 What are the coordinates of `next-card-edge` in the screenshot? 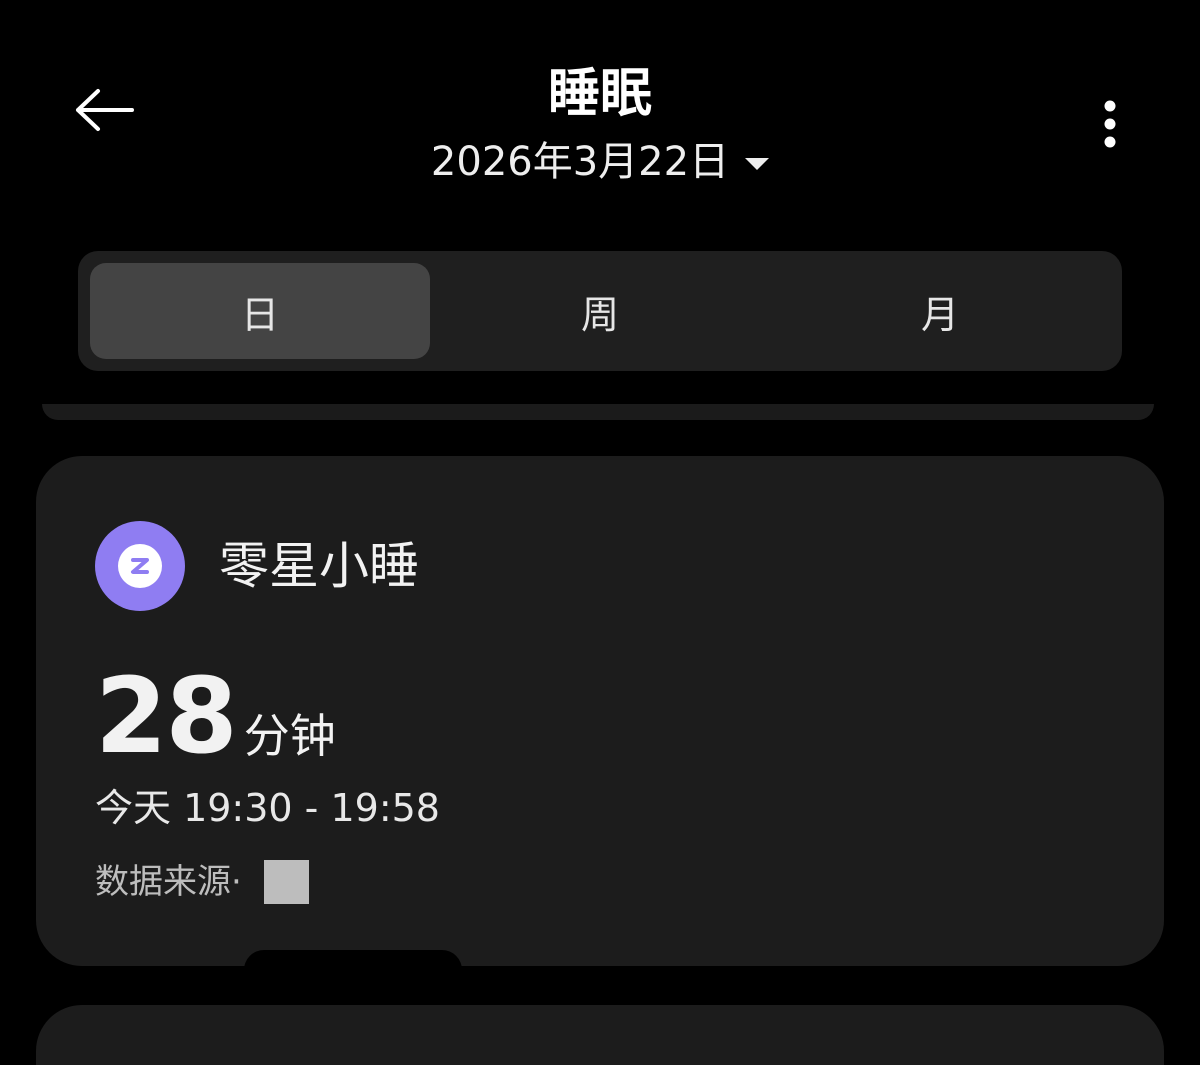 It's located at (600, 1035).